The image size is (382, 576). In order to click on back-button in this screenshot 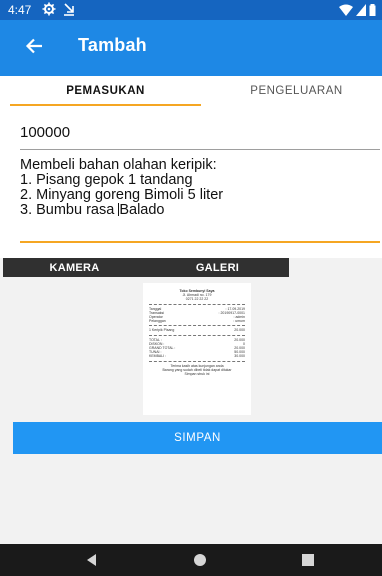, I will do `click(34, 48)`.